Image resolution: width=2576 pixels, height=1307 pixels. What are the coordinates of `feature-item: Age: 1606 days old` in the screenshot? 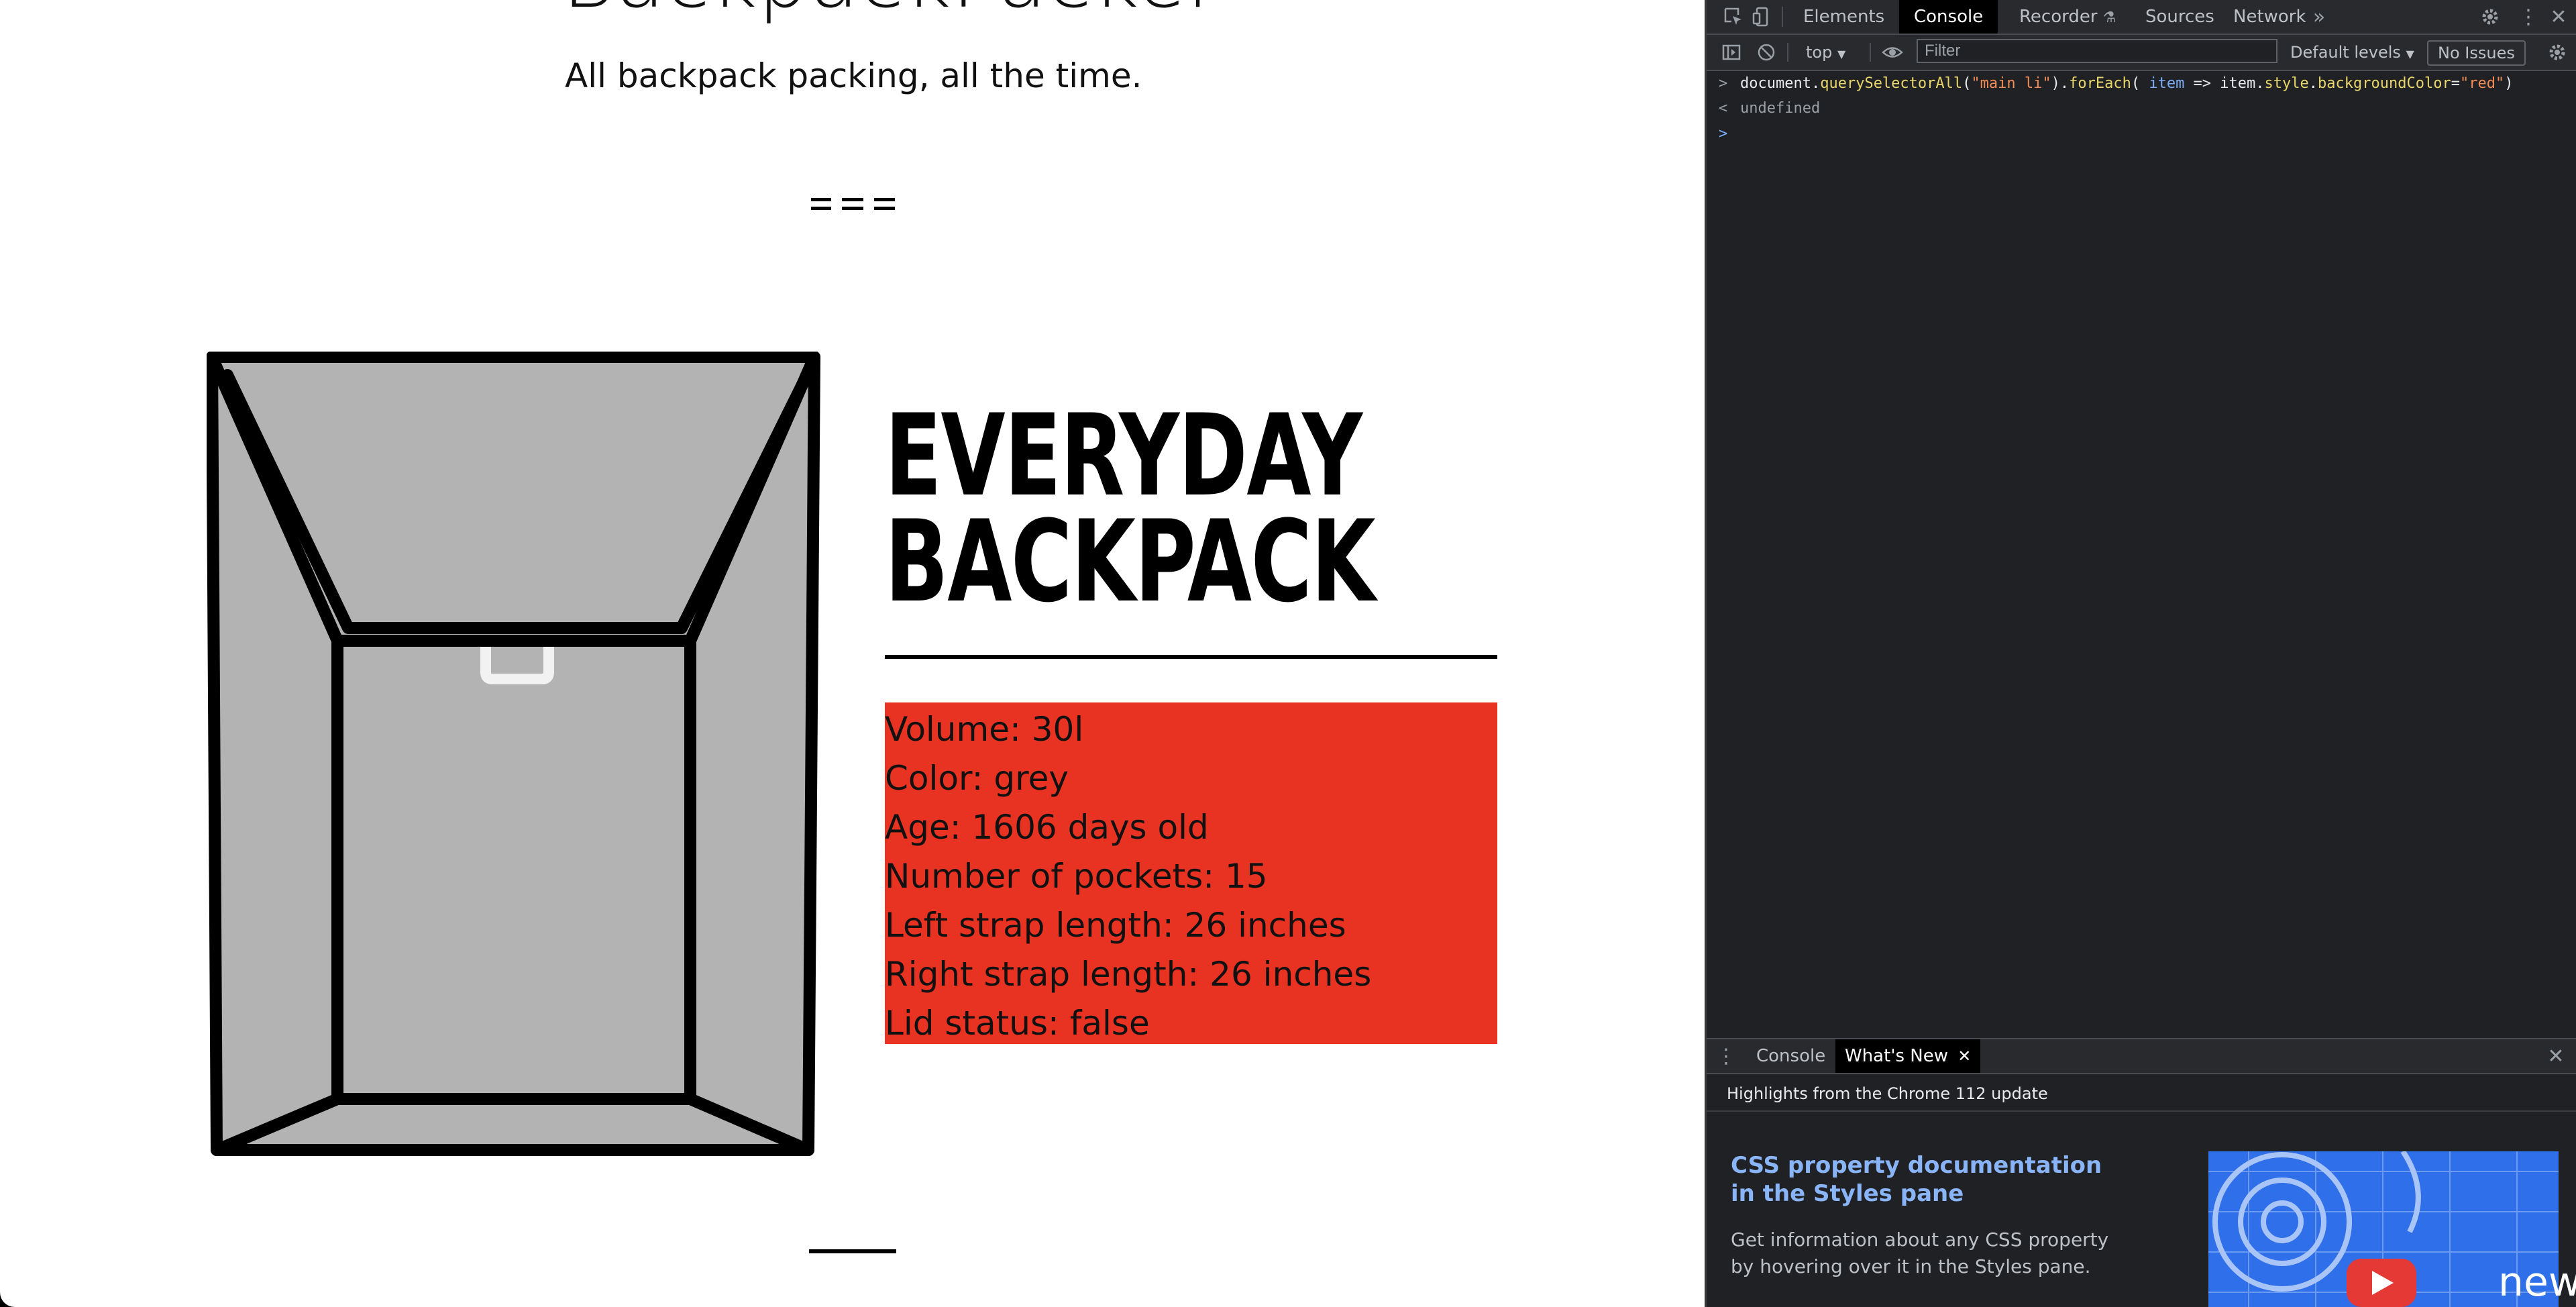 It's located at (1047, 827).